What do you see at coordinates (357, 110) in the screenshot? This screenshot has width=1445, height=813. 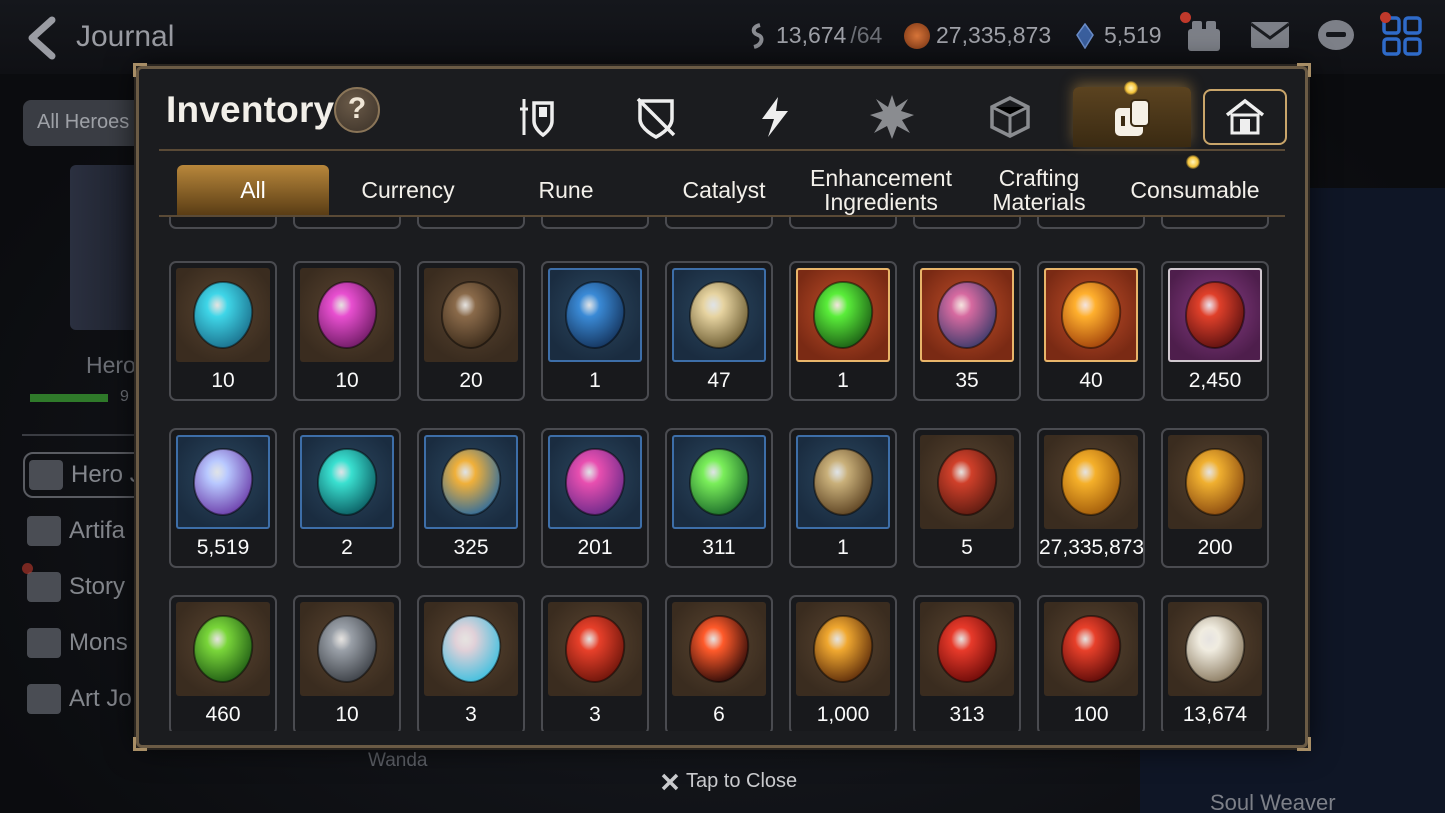 I see `help-button: ?` at bounding box center [357, 110].